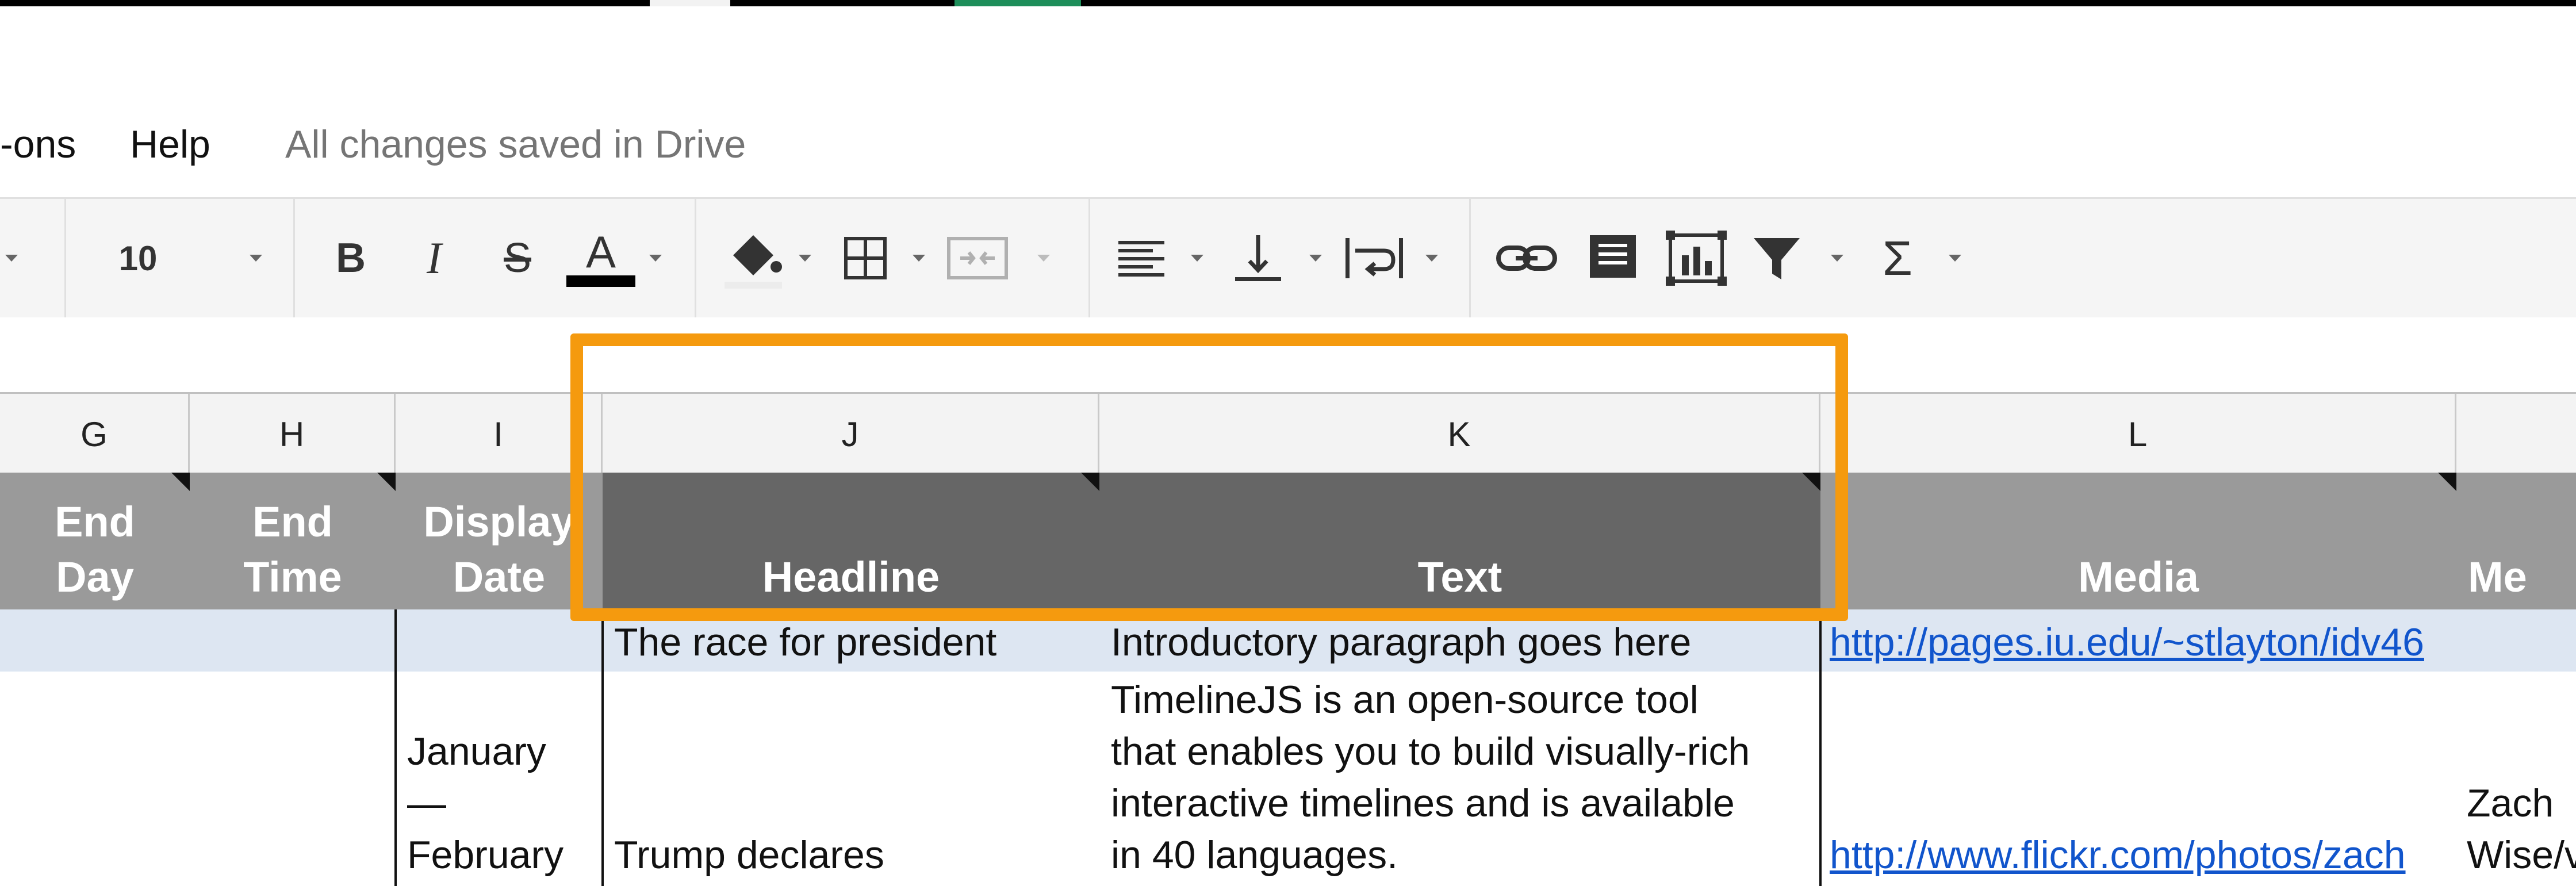 This screenshot has width=2576, height=886. What do you see at coordinates (690, 3) in the screenshot?
I see `tab-strip-segment` at bounding box center [690, 3].